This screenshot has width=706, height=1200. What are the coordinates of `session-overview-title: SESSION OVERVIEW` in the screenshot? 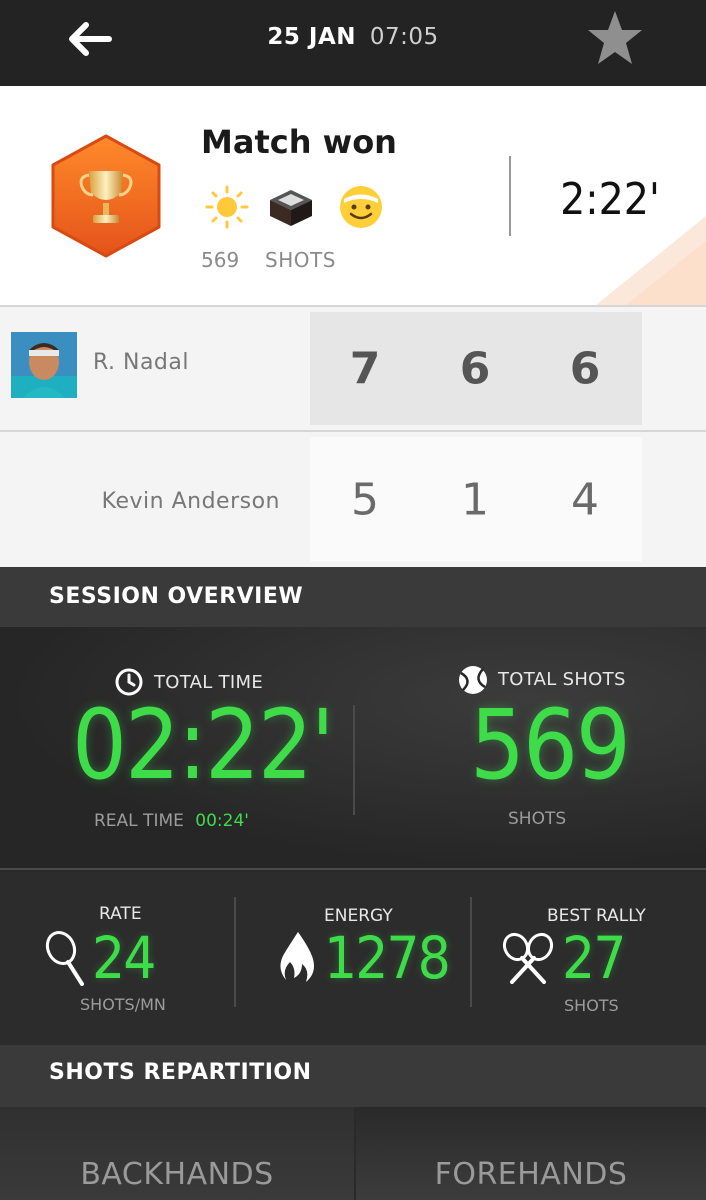 It's located at (176, 596).